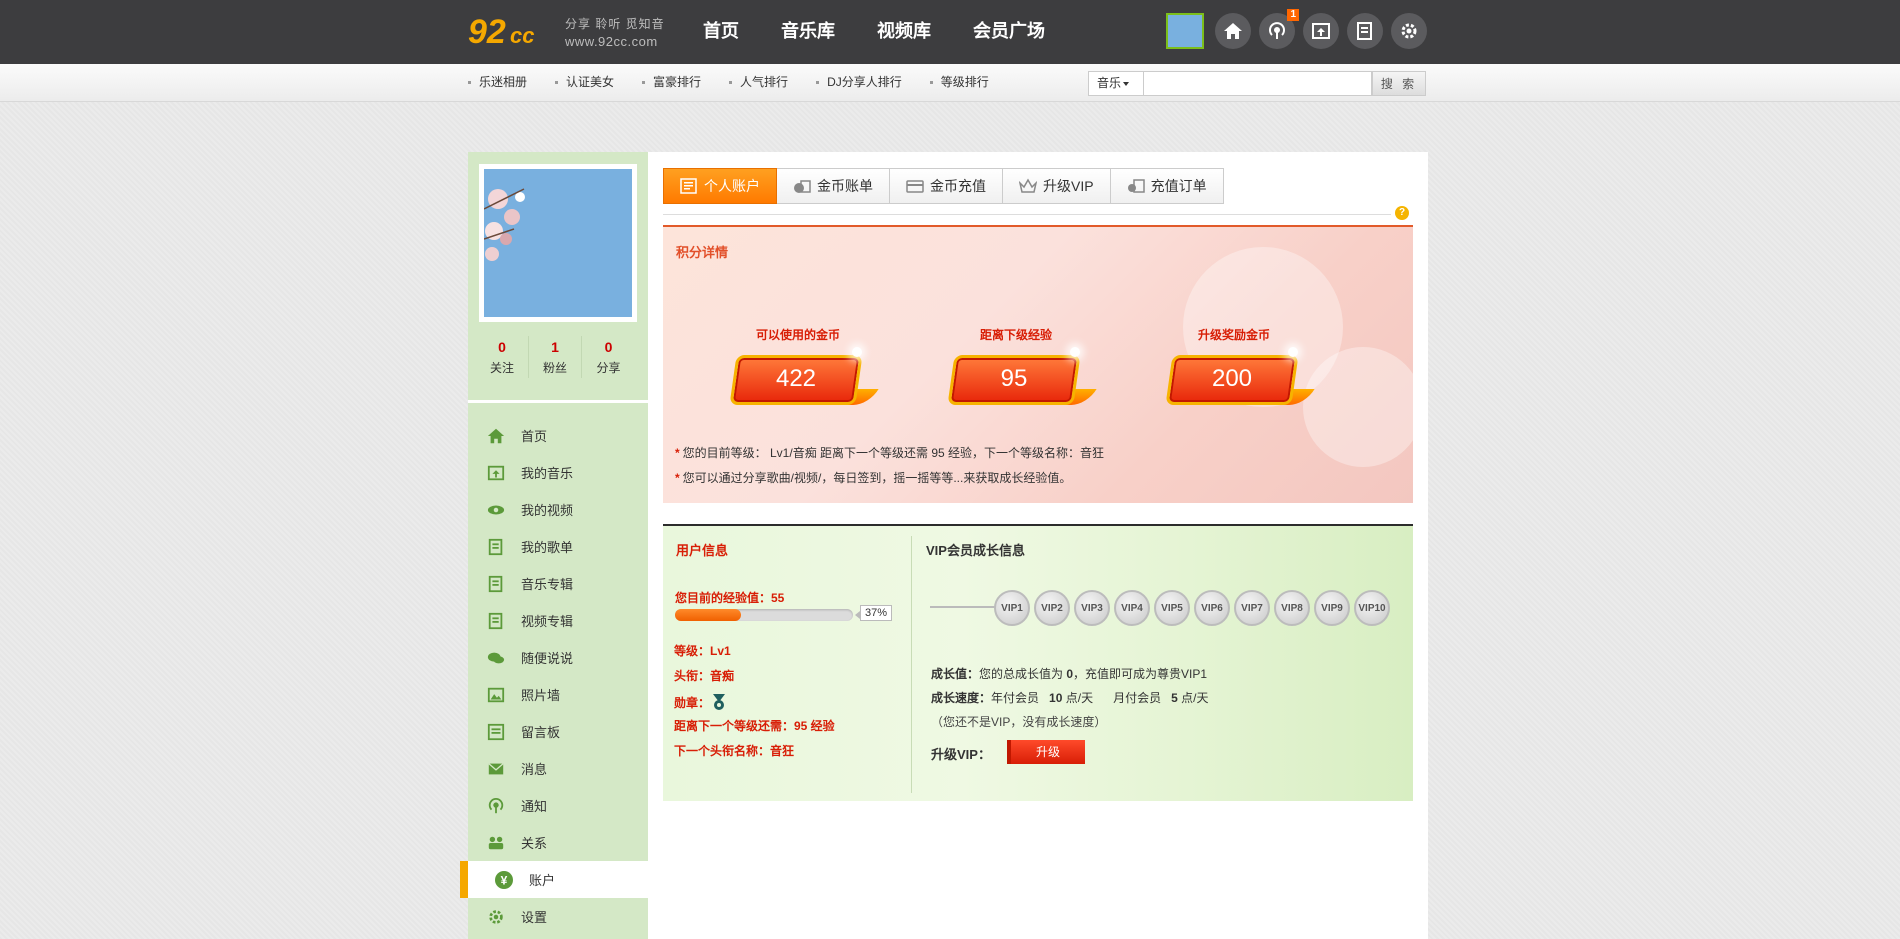  I want to click on sidebar-item-video-album: 视频专辑, so click(558, 620).